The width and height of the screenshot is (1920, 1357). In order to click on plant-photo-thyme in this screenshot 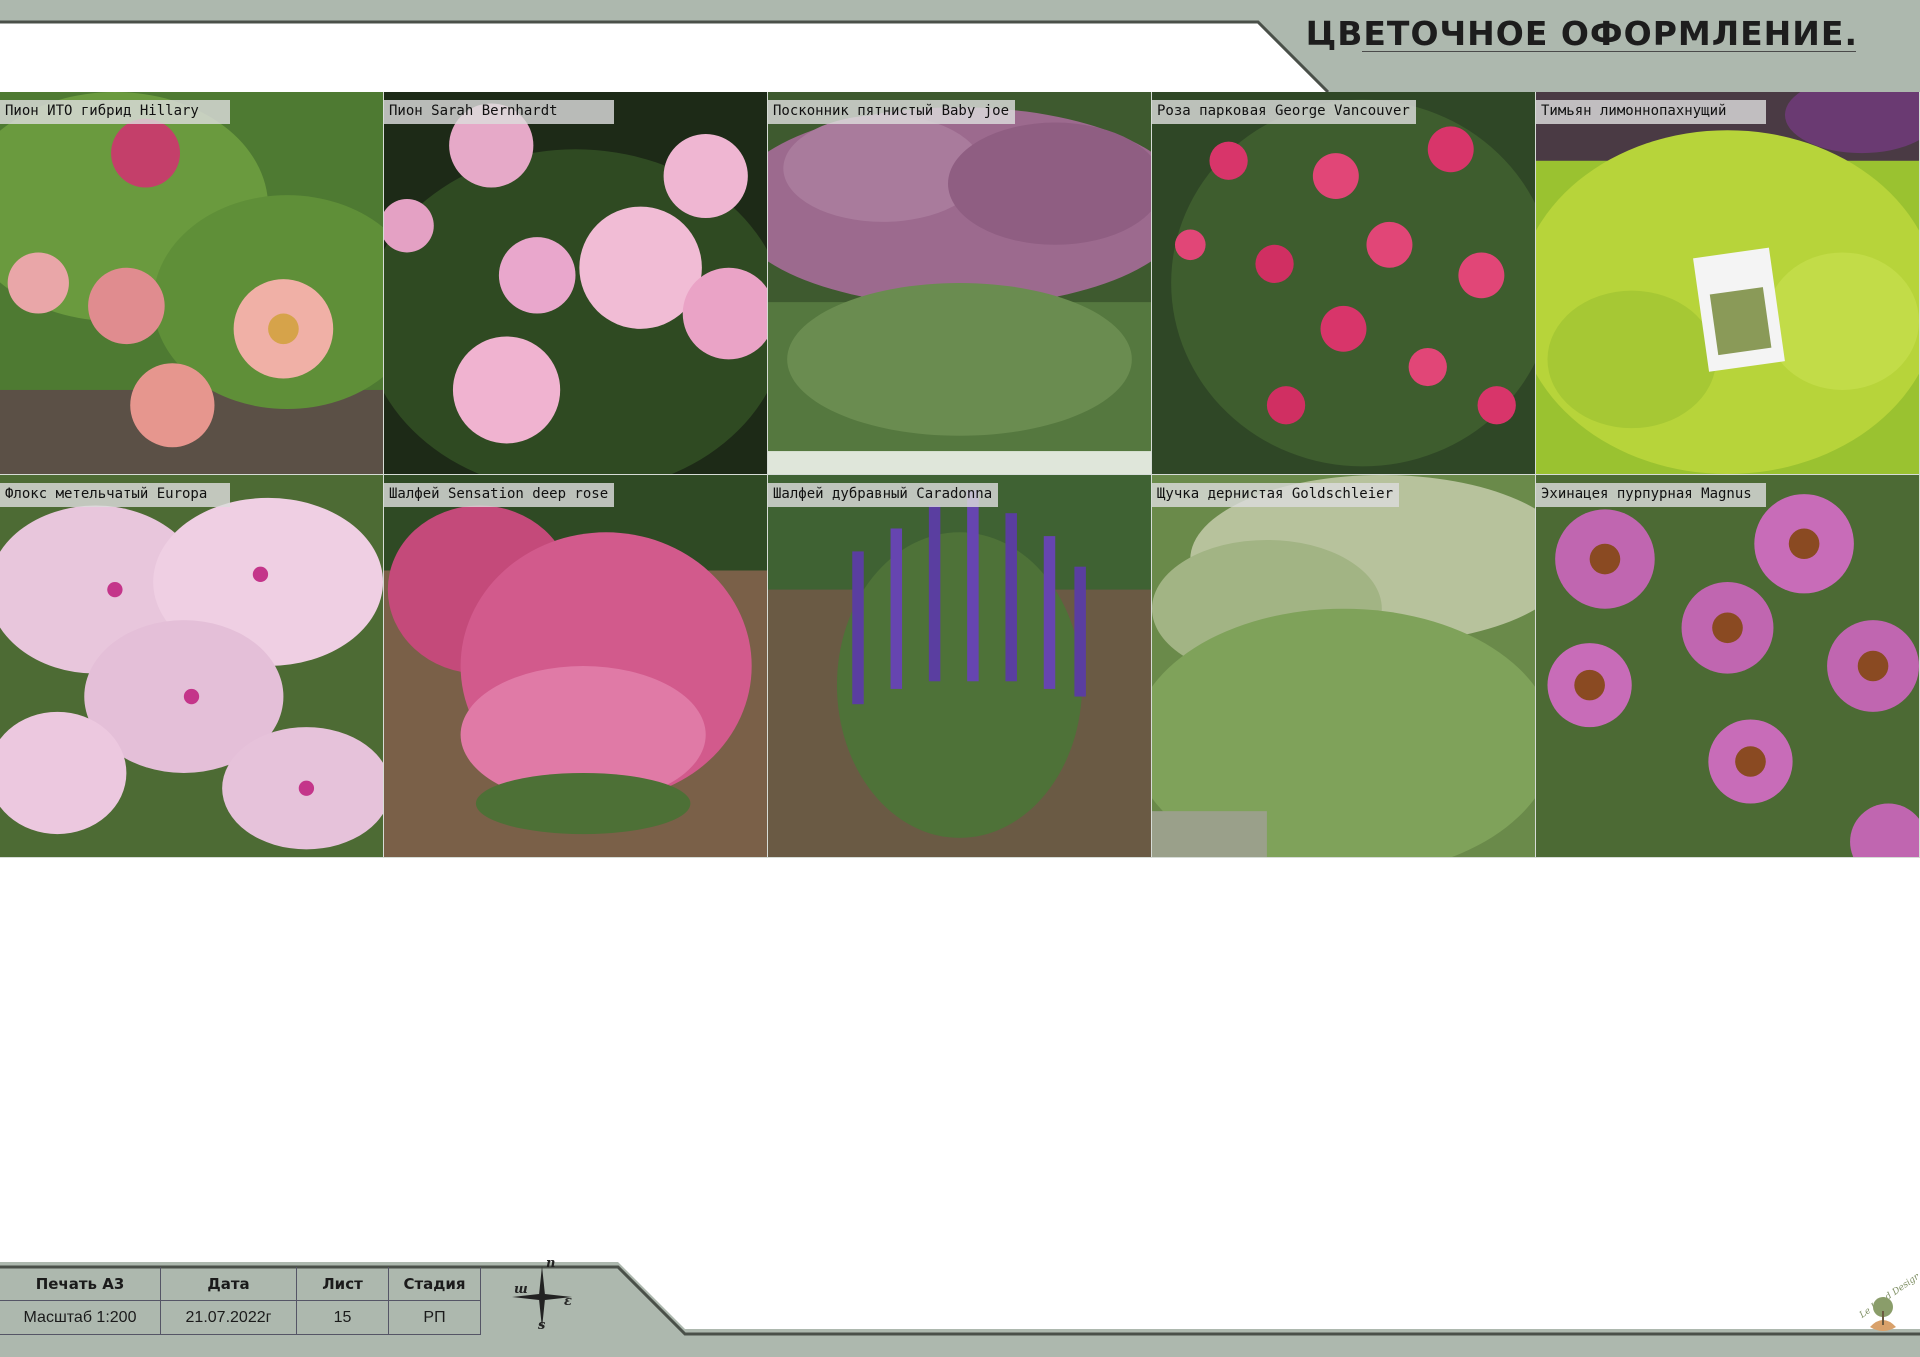, I will do `click(1727, 283)`.